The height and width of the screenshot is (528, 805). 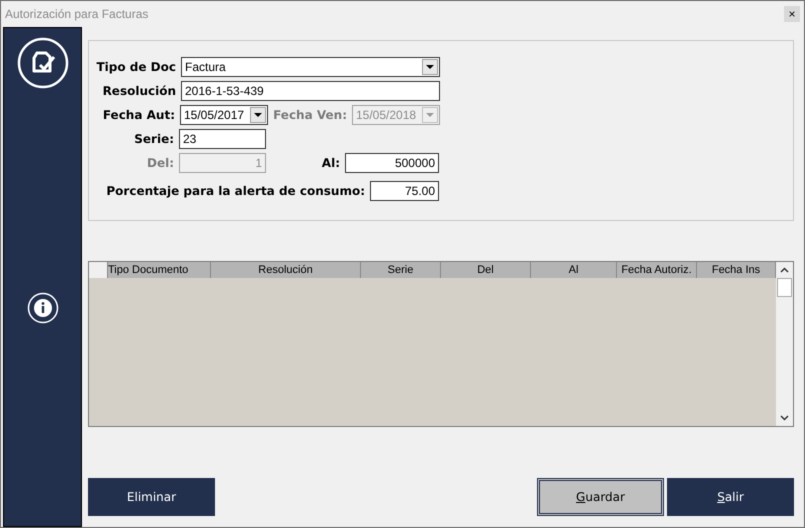 What do you see at coordinates (139, 115) in the screenshot?
I see `field-label: Fecha Aut:` at bounding box center [139, 115].